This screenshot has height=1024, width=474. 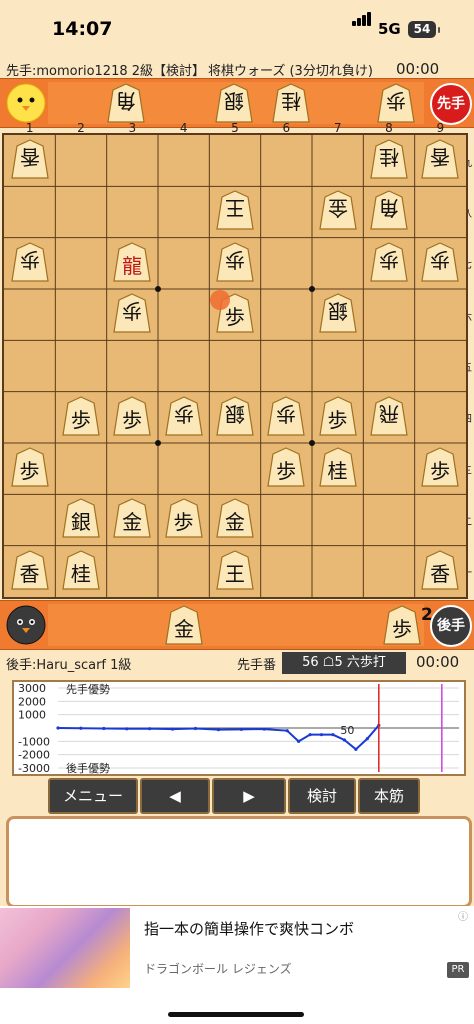 I want to click on y-tick-label: -3000, so click(x=34, y=768).